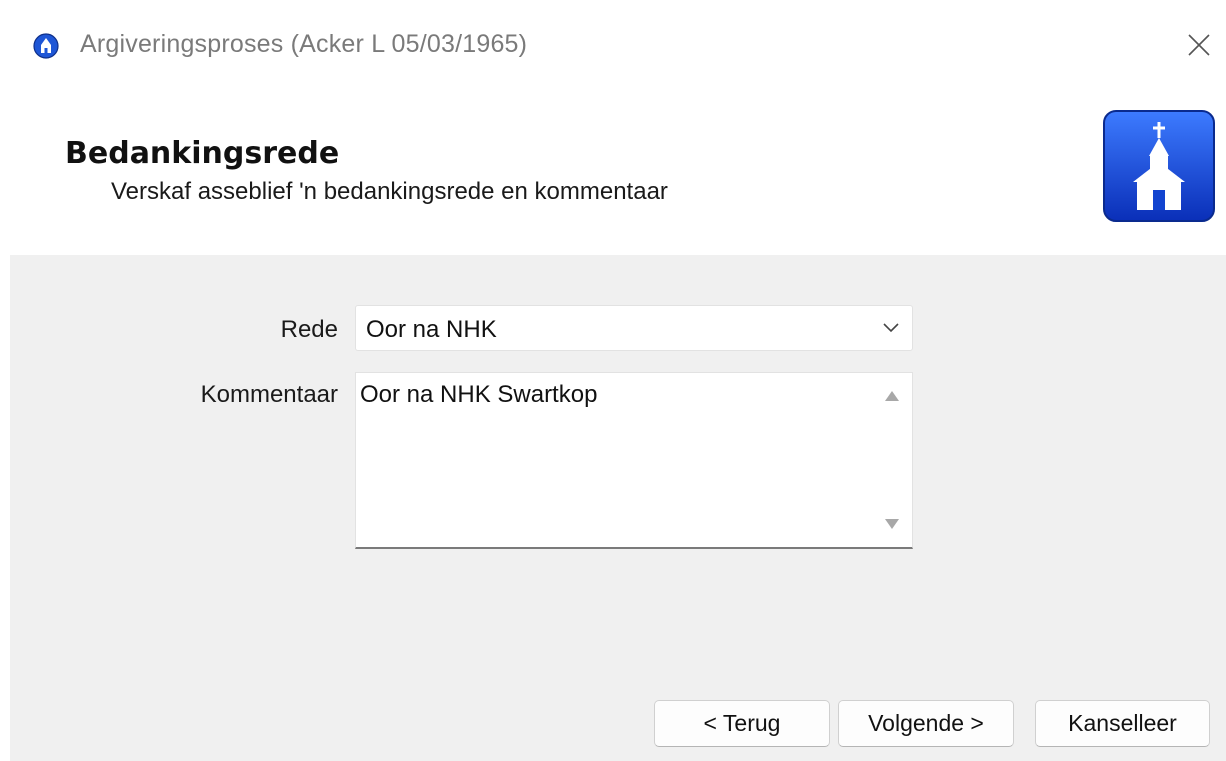 Image resolution: width=1226 pixels, height=761 pixels. Describe the element at coordinates (742, 723) in the screenshot. I see `back-button: < Terug` at that location.